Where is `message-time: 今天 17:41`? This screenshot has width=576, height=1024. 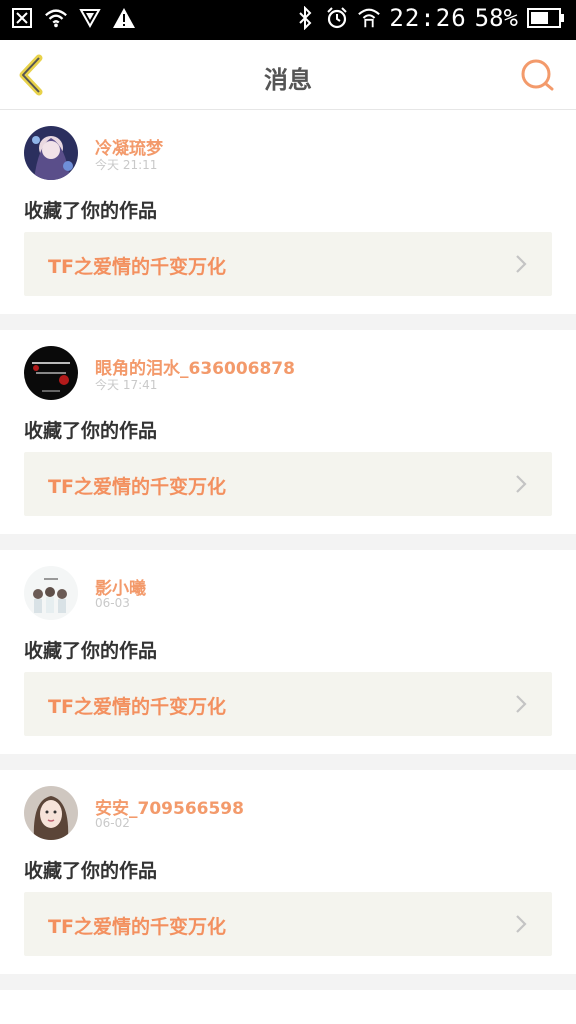
message-time: 今天 17:41 is located at coordinates (126, 385).